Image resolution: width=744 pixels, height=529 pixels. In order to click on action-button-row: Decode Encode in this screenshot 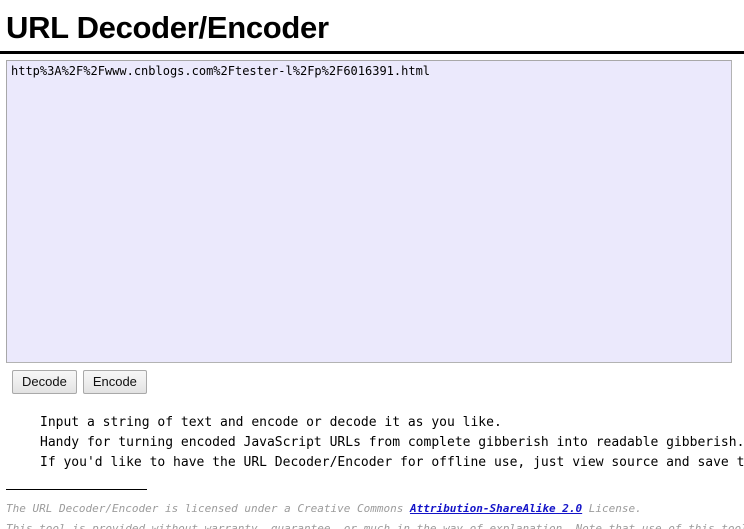, I will do `click(378, 381)`.